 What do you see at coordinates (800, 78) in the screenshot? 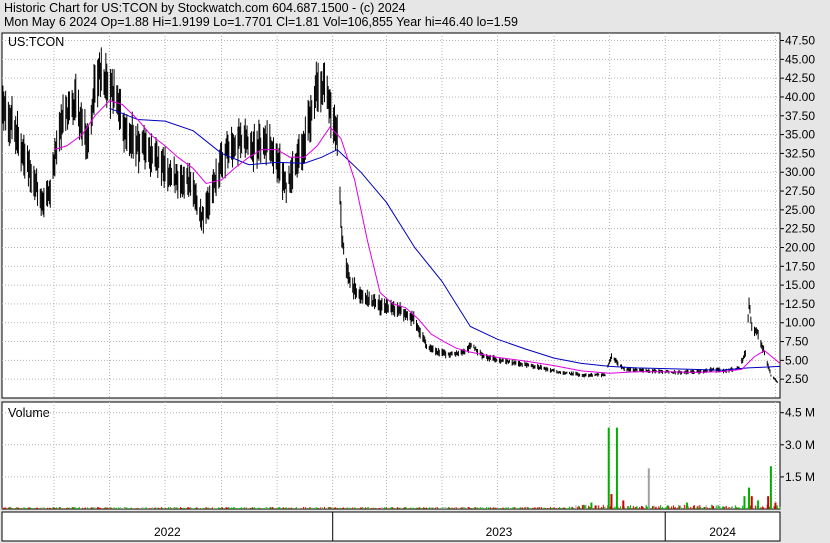
I see `price-tick-label: 42.50` at bounding box center [800, 78].